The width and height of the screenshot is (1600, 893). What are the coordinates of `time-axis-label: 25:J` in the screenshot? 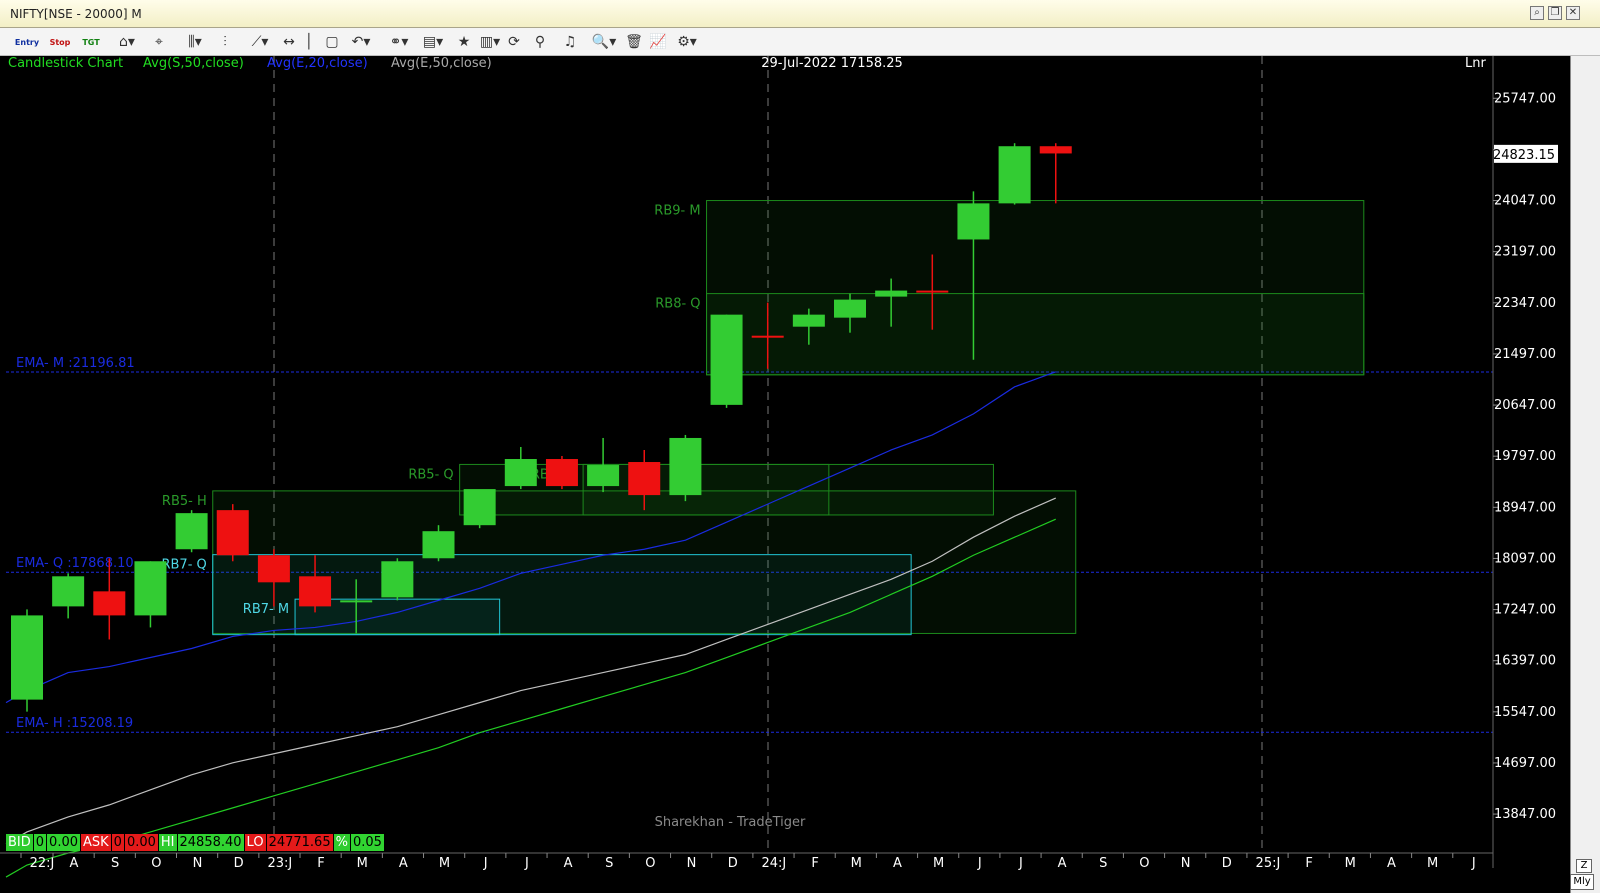 It's located at (1268, 863).